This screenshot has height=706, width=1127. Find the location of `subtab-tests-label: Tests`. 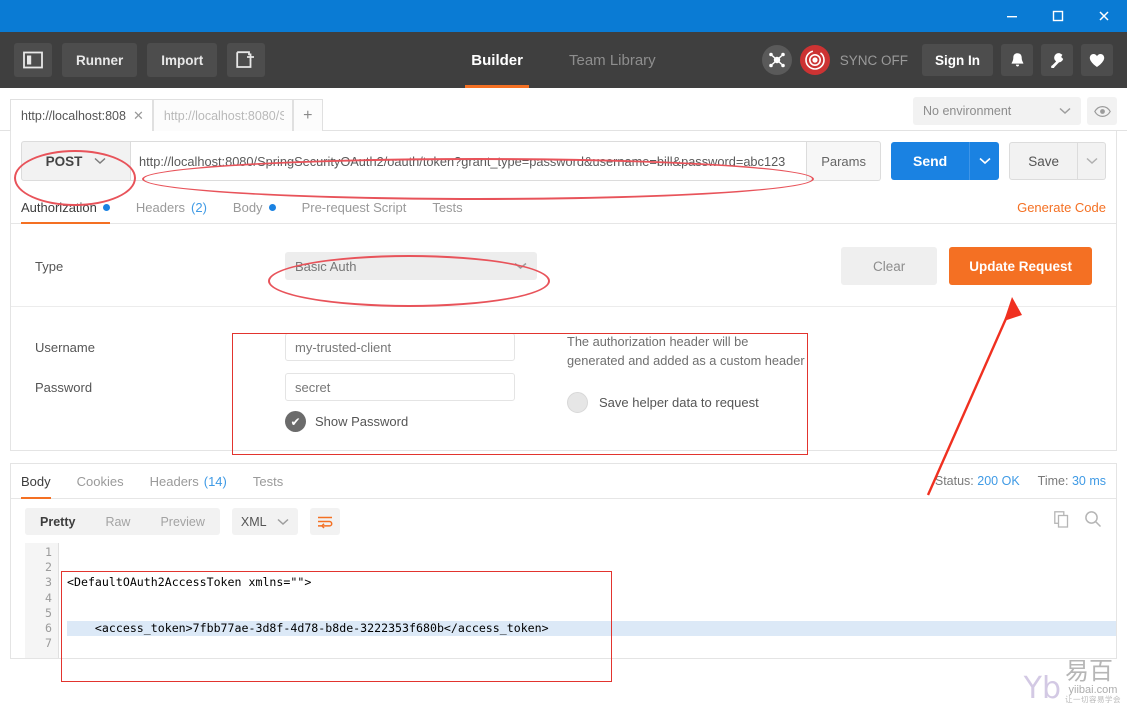

subtab-tests-label: Tests is located at coordinates (447, 207).